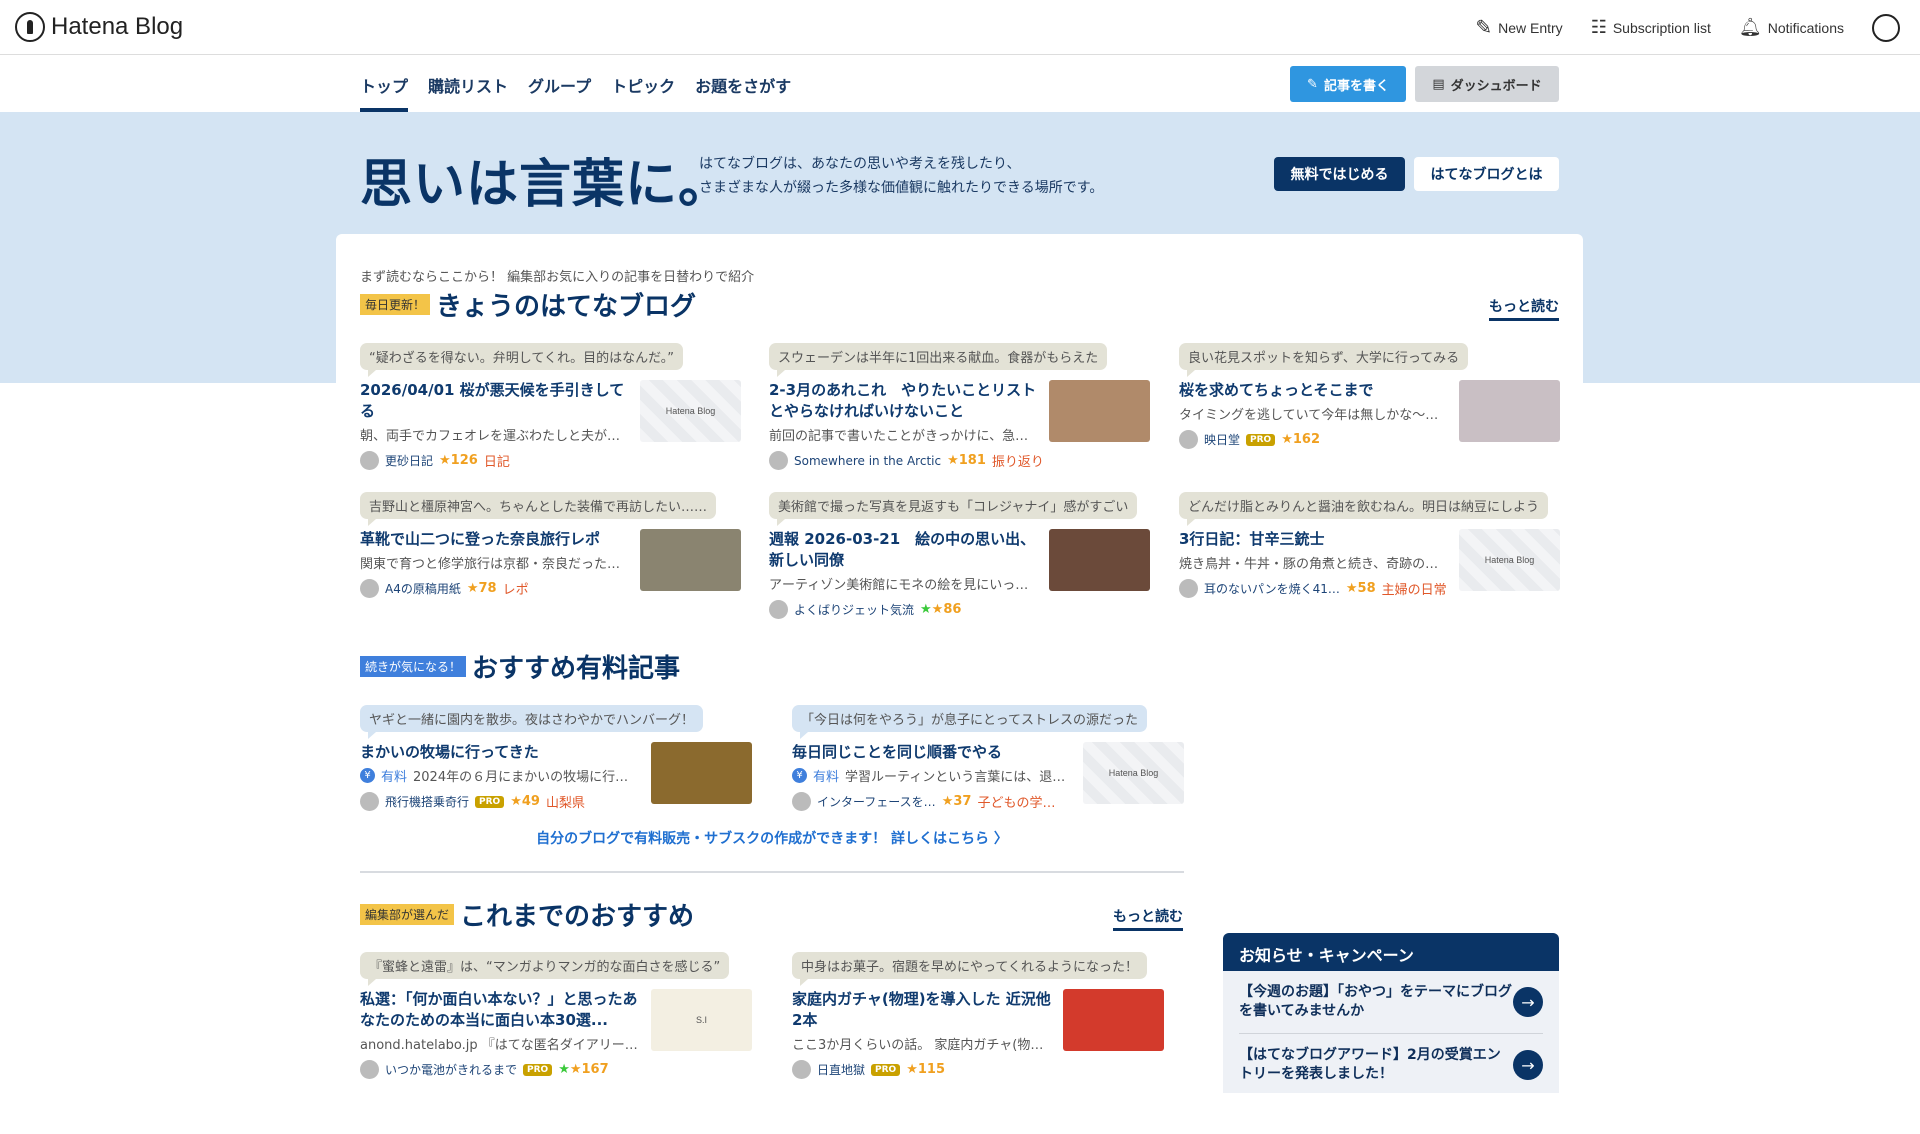  I want to click on hero-desc-line: はてなブログは、あなたの思いや考えを残したり、, so click(860, 164).